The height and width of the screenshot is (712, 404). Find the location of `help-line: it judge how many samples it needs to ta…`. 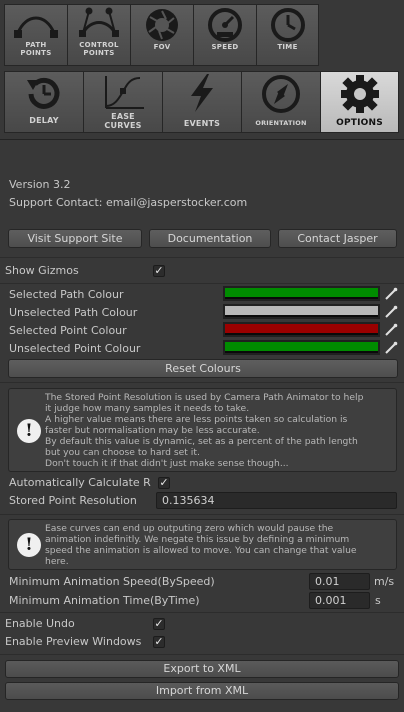

help-line: it judge how many samples it needs to ta… is located at coordinates (147, 408).